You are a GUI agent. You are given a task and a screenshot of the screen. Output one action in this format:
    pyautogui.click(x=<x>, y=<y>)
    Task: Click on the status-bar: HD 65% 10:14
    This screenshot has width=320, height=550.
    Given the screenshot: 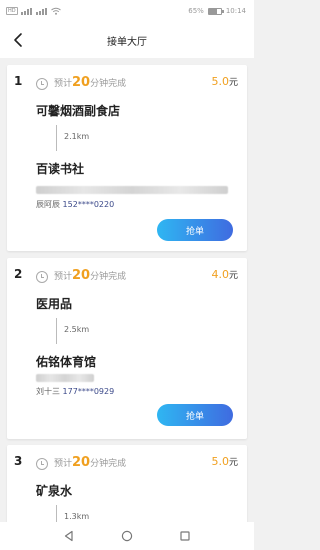 What is the action you would take?
    pyautogui.click(x=127, y=11)
    